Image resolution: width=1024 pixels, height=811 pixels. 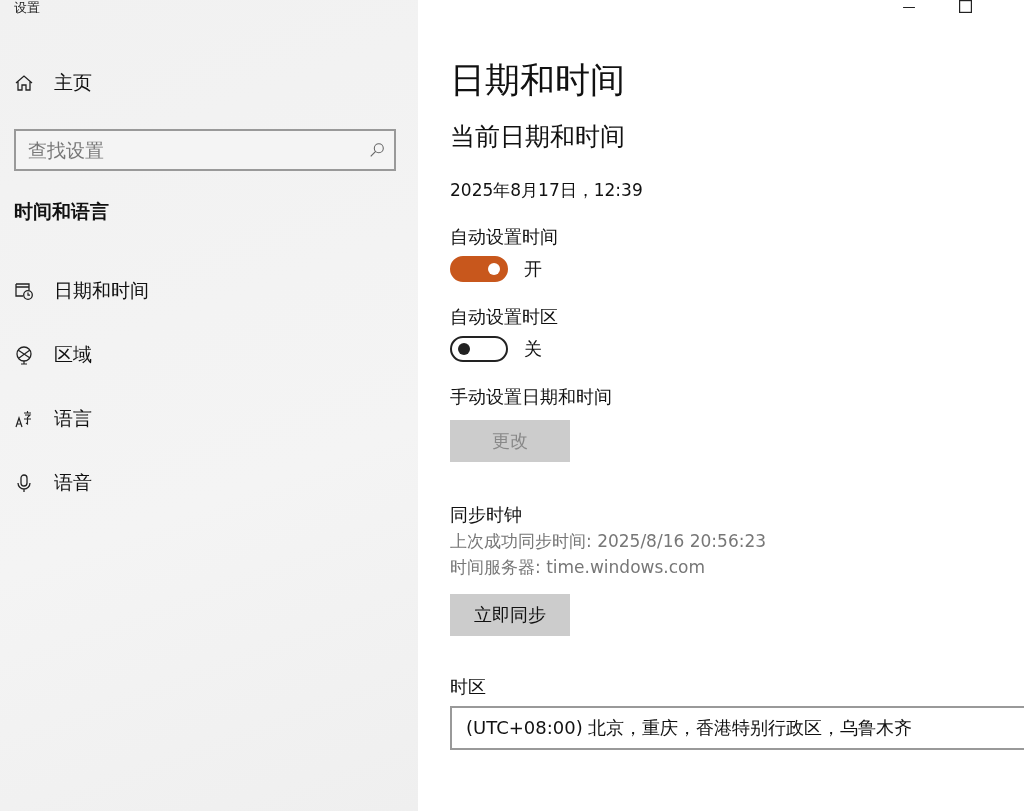 I want to click on search-icon, so click(x=377, y=150).